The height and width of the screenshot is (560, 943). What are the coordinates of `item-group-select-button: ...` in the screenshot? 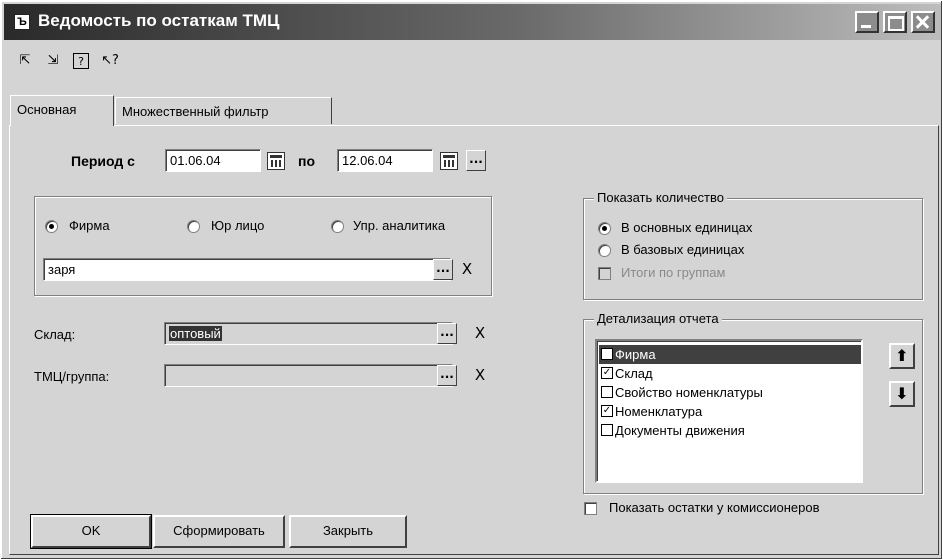 It's located at (447, 375).